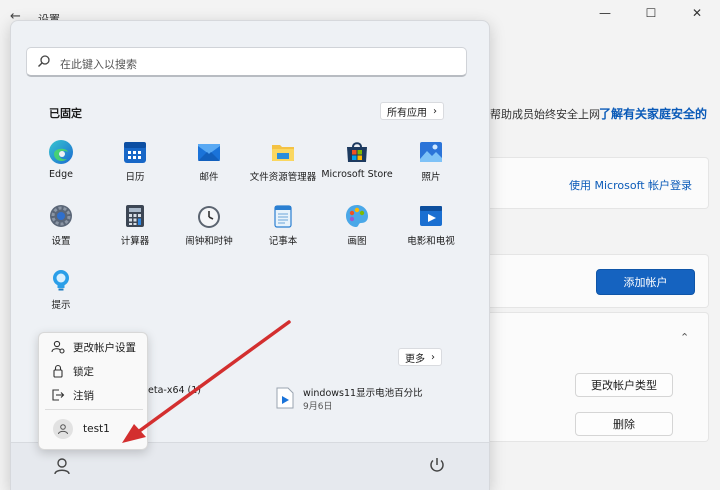  What do you see at coordinates (83, 395) in the screenshot?
I see `popup-item-label: 注销` at bounding box center [83, 395].